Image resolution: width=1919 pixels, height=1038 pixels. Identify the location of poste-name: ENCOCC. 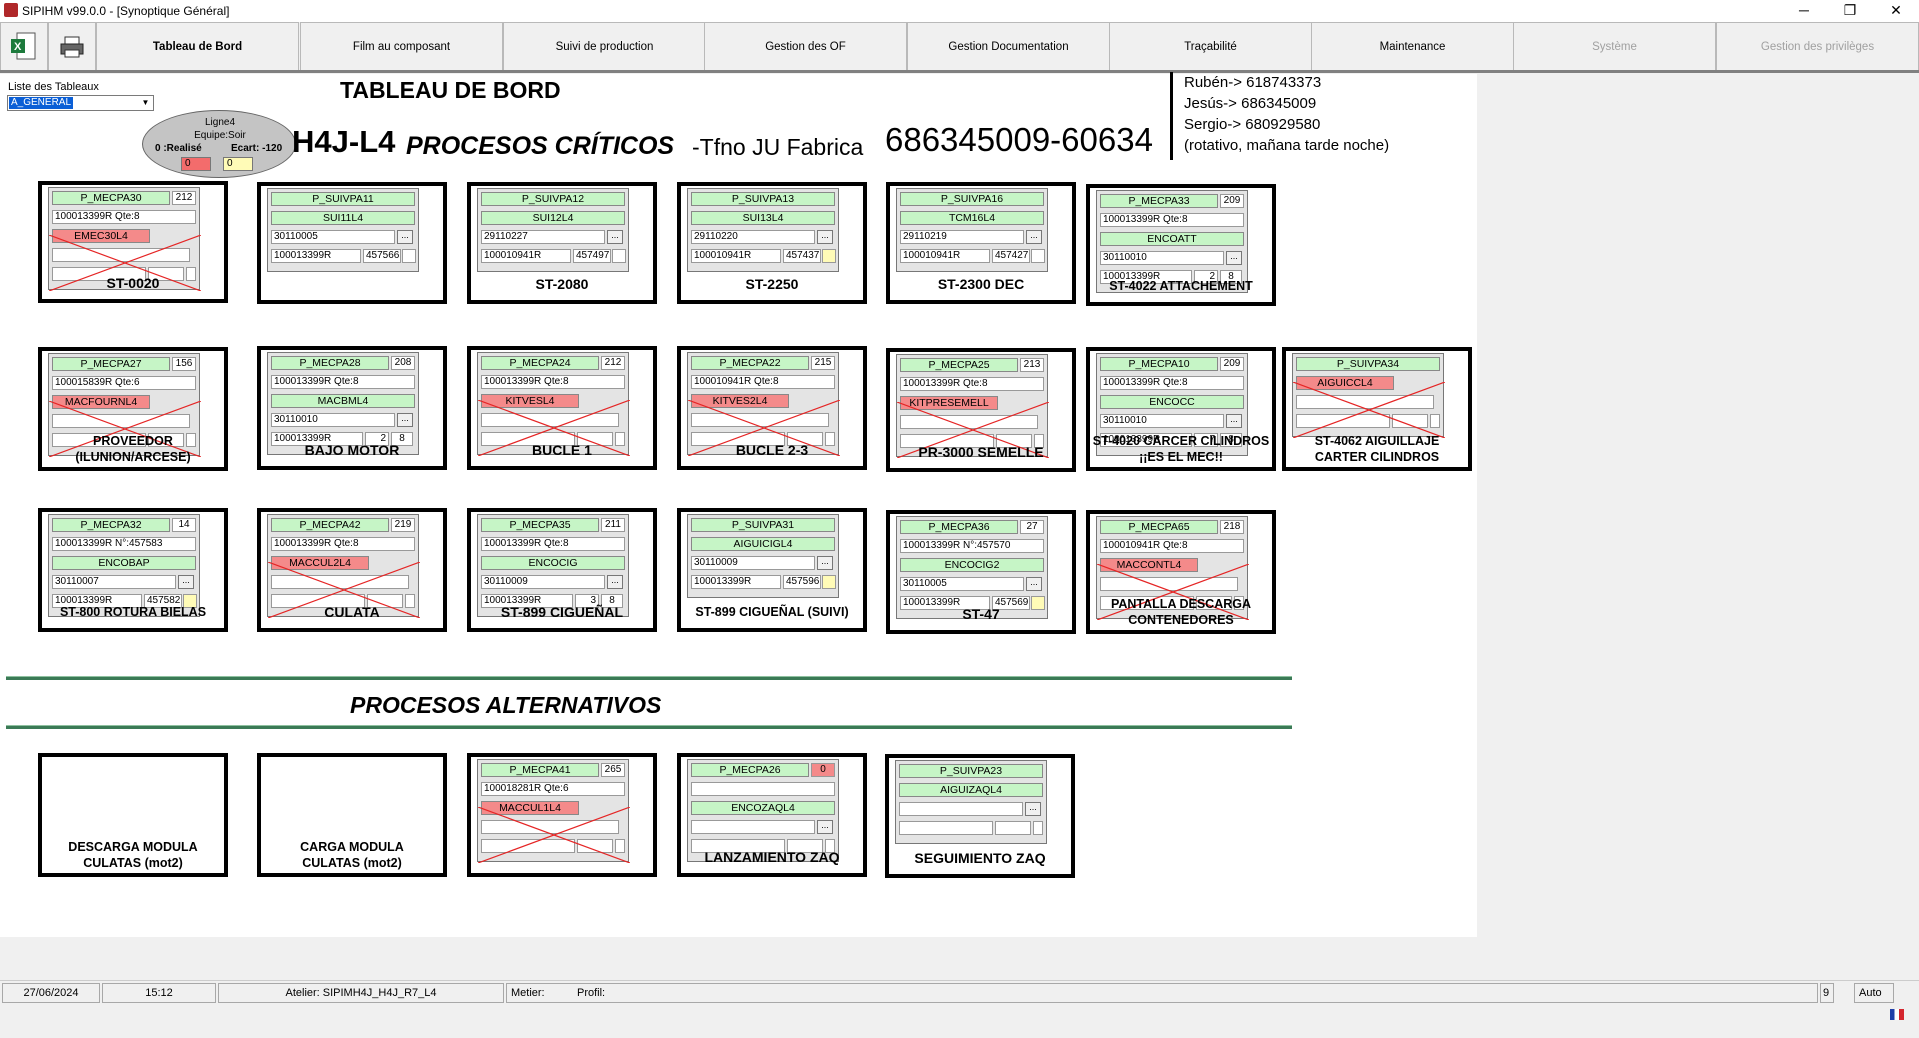
(1172, 402).